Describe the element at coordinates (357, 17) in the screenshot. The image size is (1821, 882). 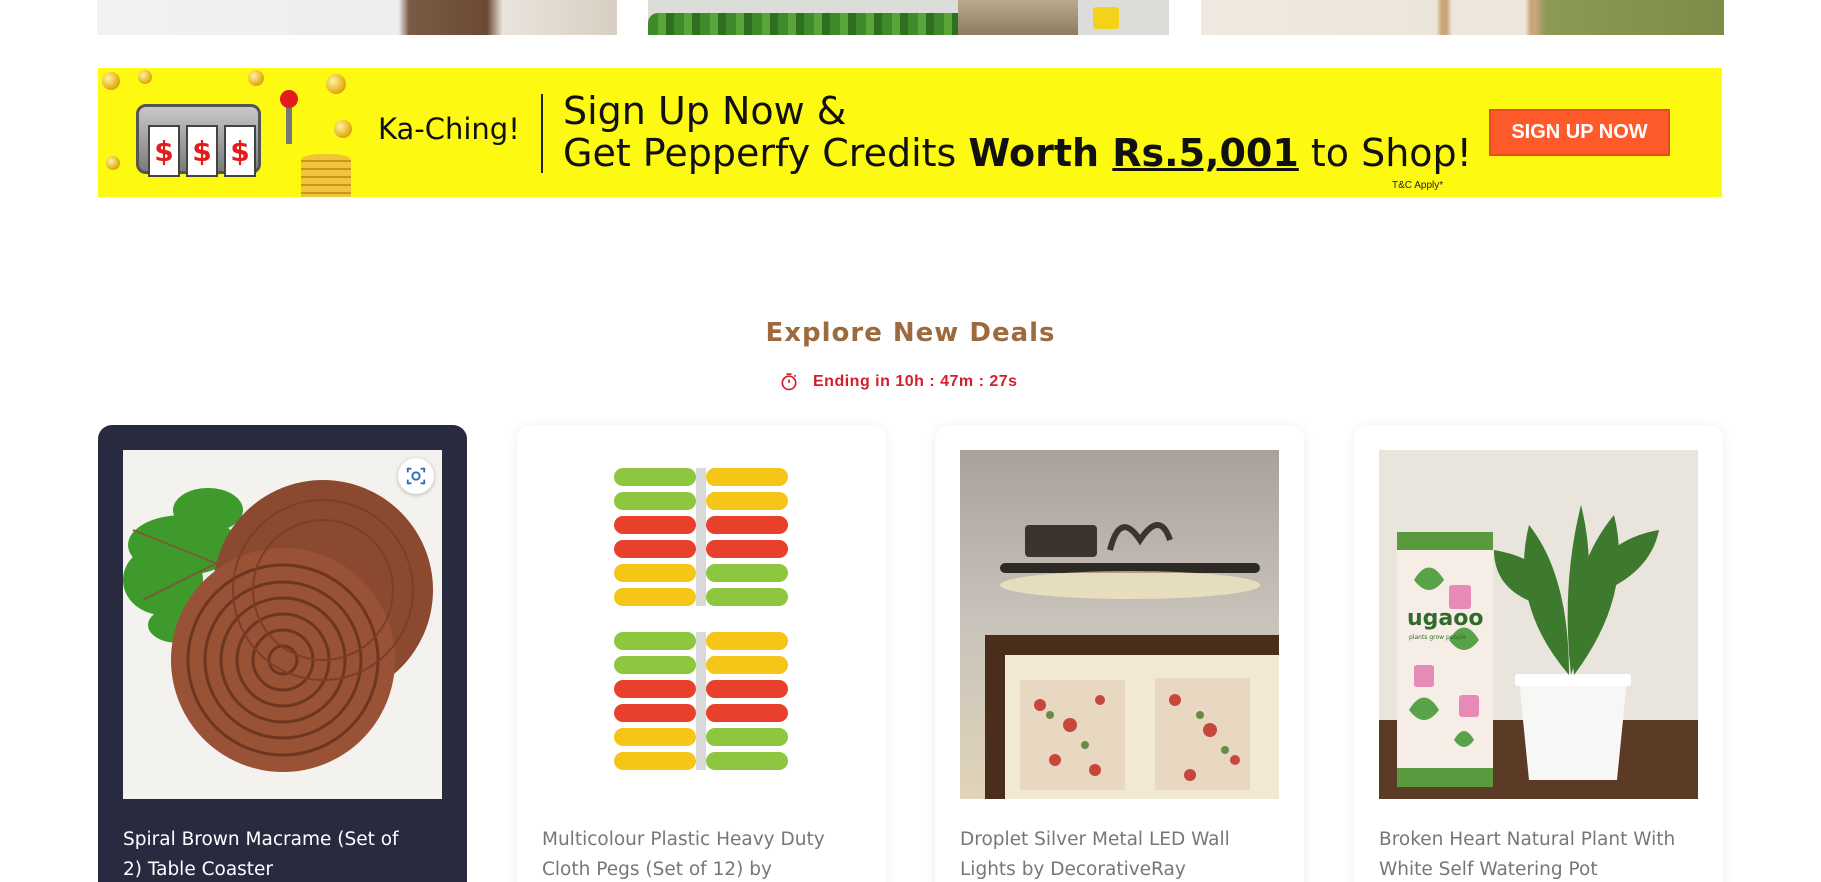
I see `category-tile-furniture` at that location.